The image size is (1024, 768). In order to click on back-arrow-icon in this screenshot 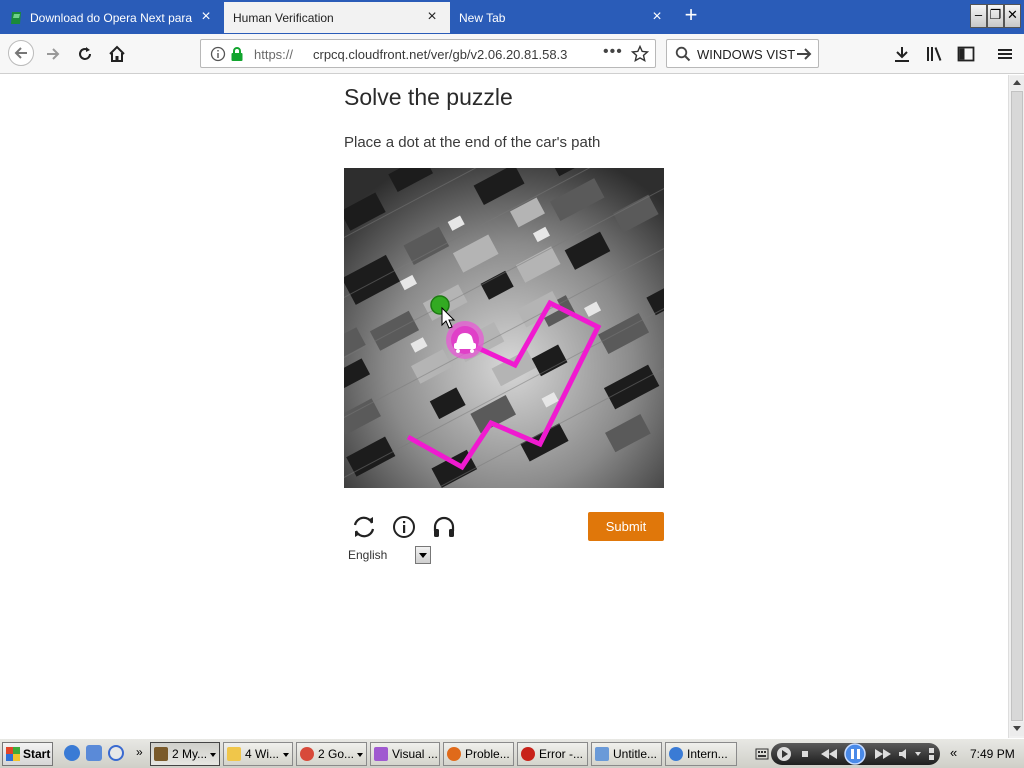, I will do `click(20, 53)`.